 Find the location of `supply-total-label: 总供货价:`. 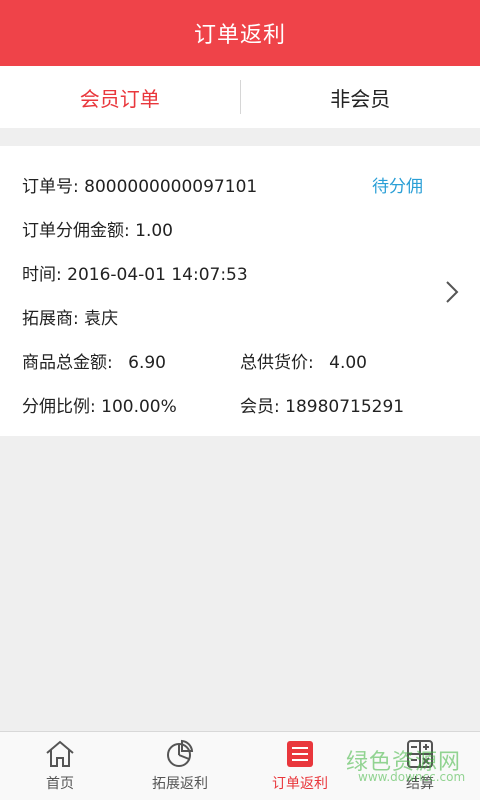

supply-total-label: 总供货价: is located at coordinates (277, 363).